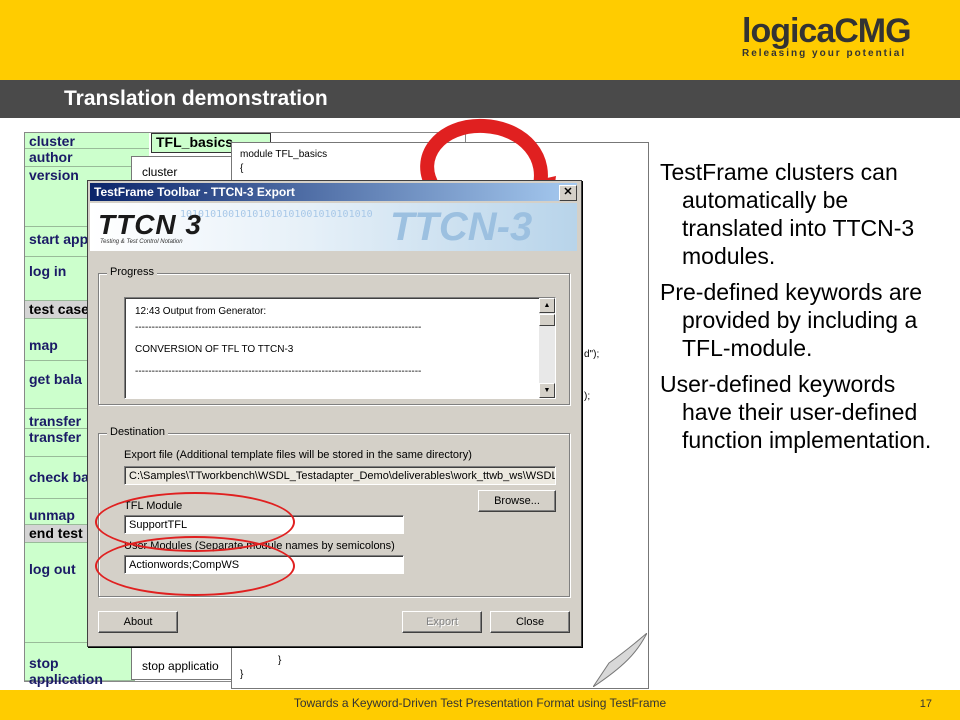 The image size is (960, 720). What do you see at coordinates (195, 566) in the screenshot?
I see `user-modules-highlight` at bounding box center [195, 566].